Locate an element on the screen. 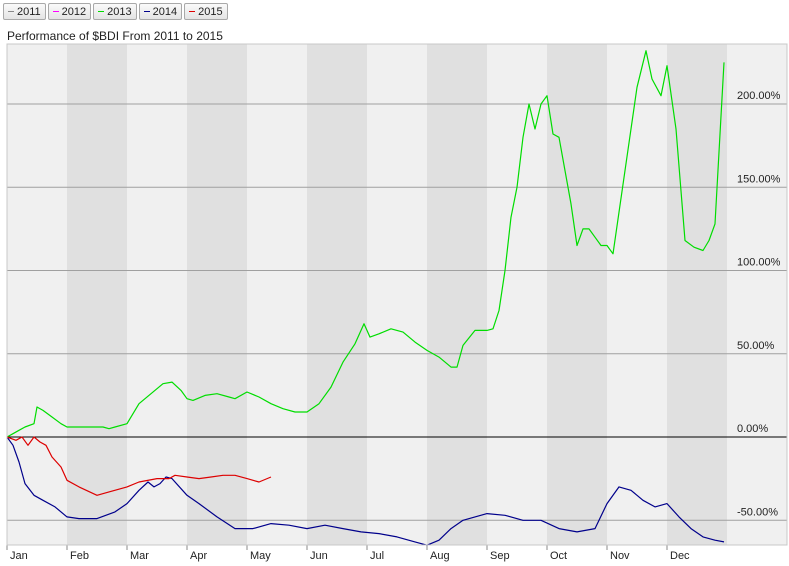 The image size is (789, 566). x-tick-label: Apr is located at coordinates (198, 556).